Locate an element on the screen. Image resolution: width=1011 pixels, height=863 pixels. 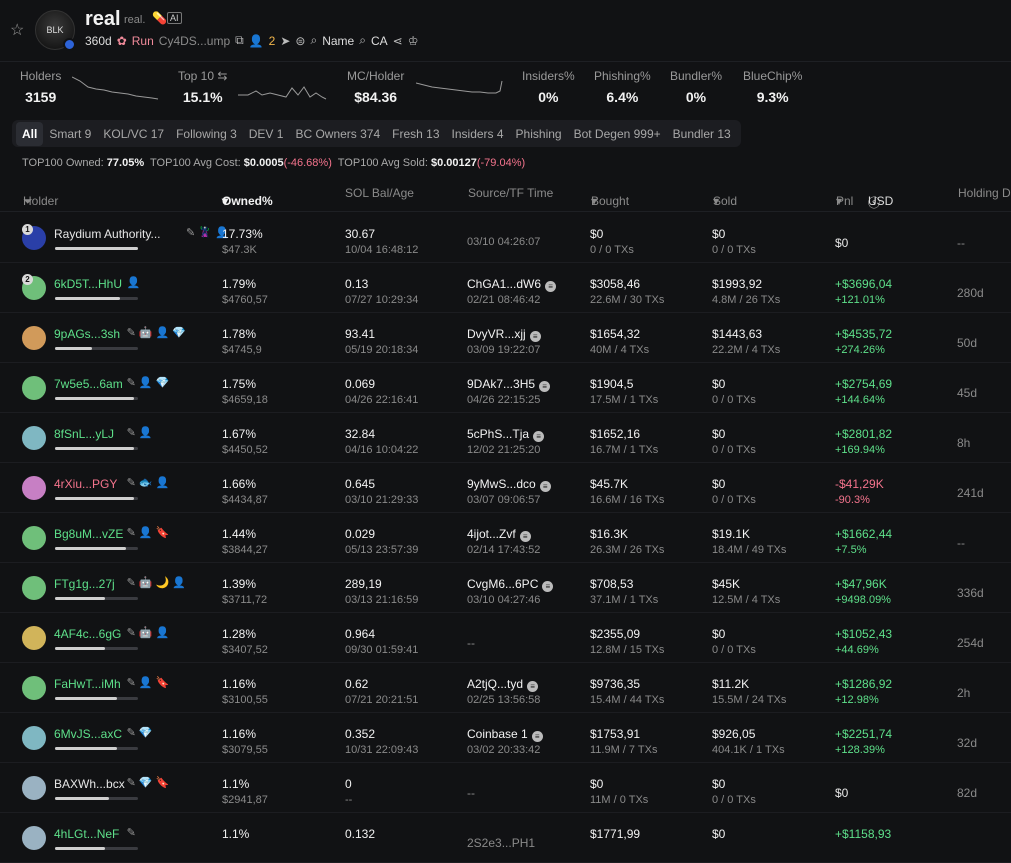
tab-phishing: Phishing is located at coordinates (539, 134).